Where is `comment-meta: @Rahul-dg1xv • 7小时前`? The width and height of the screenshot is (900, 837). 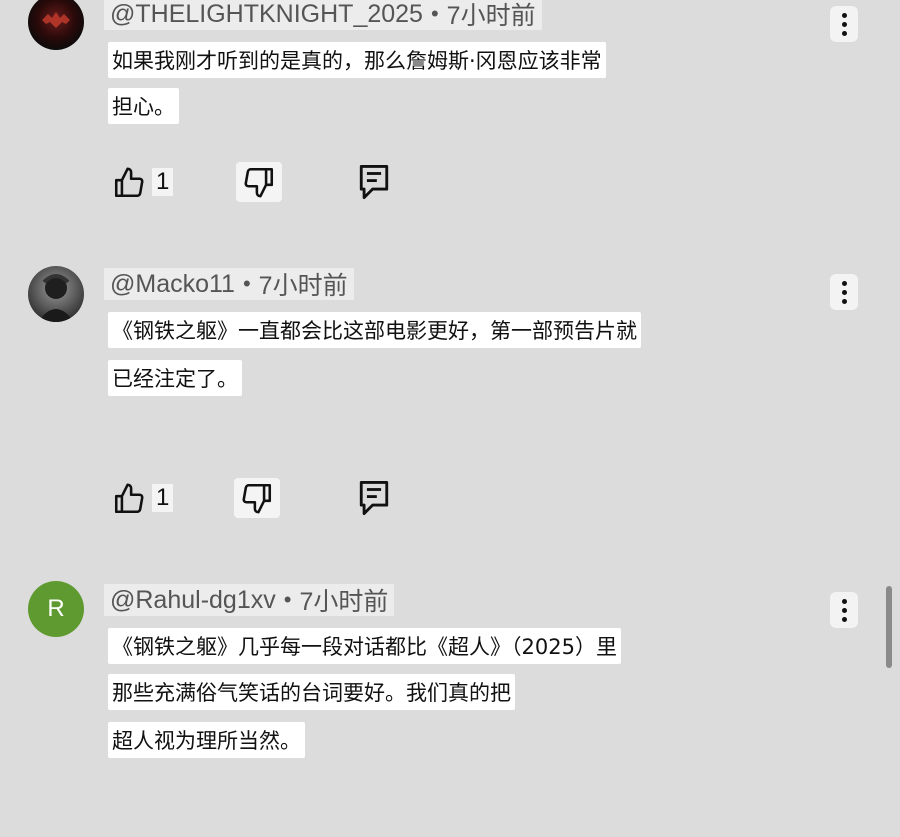
comment-meta: @Rahul-dg1xv • 7小时前 is located at coordinates (249, 600).